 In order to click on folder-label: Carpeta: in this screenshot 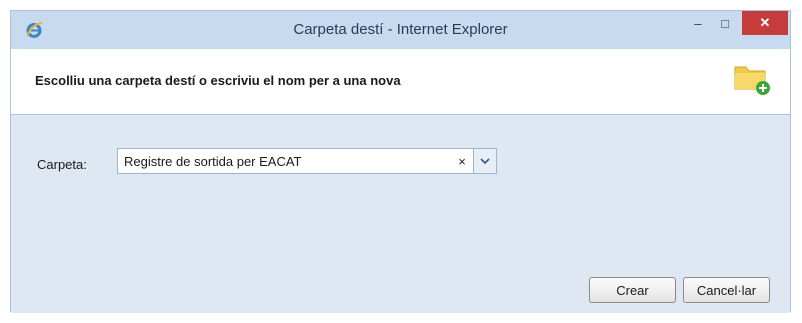, I will do `click(62, 164)`.